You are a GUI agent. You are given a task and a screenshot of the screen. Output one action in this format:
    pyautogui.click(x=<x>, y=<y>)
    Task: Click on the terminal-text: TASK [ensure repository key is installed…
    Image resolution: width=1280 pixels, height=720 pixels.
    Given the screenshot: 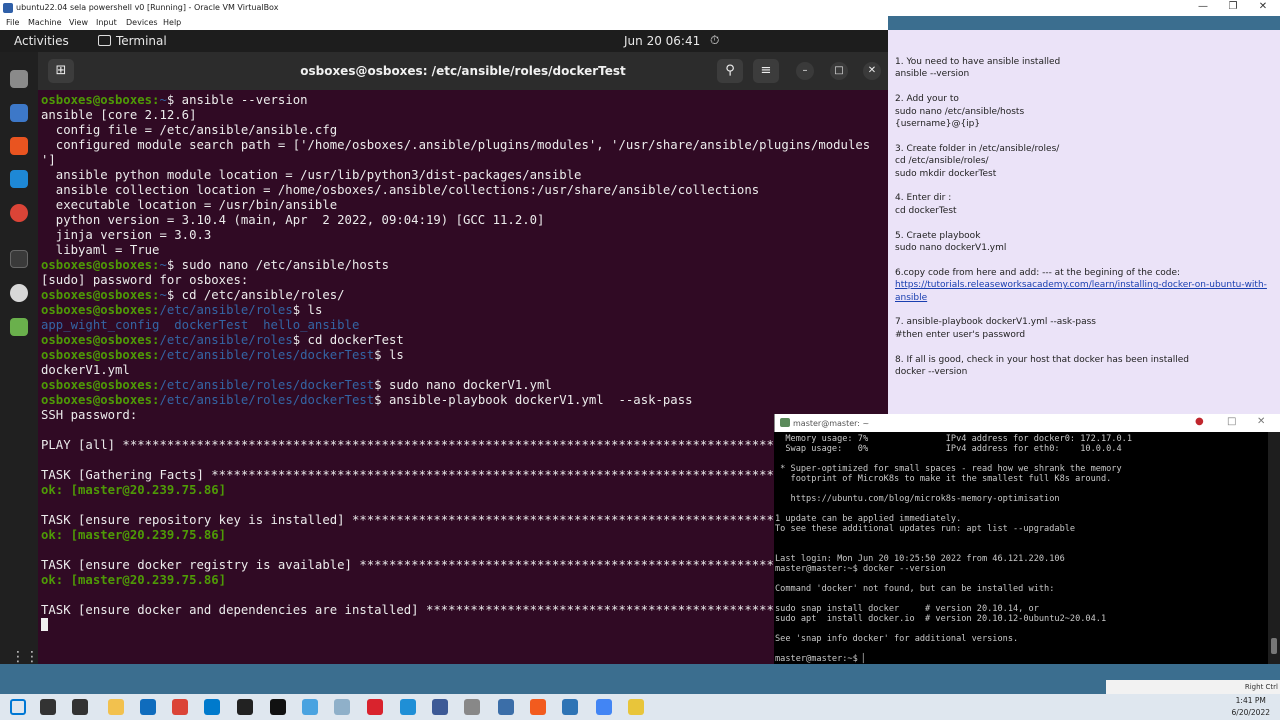 What is the action you would take?
    pyautogui.click(x=452, y=520)
    